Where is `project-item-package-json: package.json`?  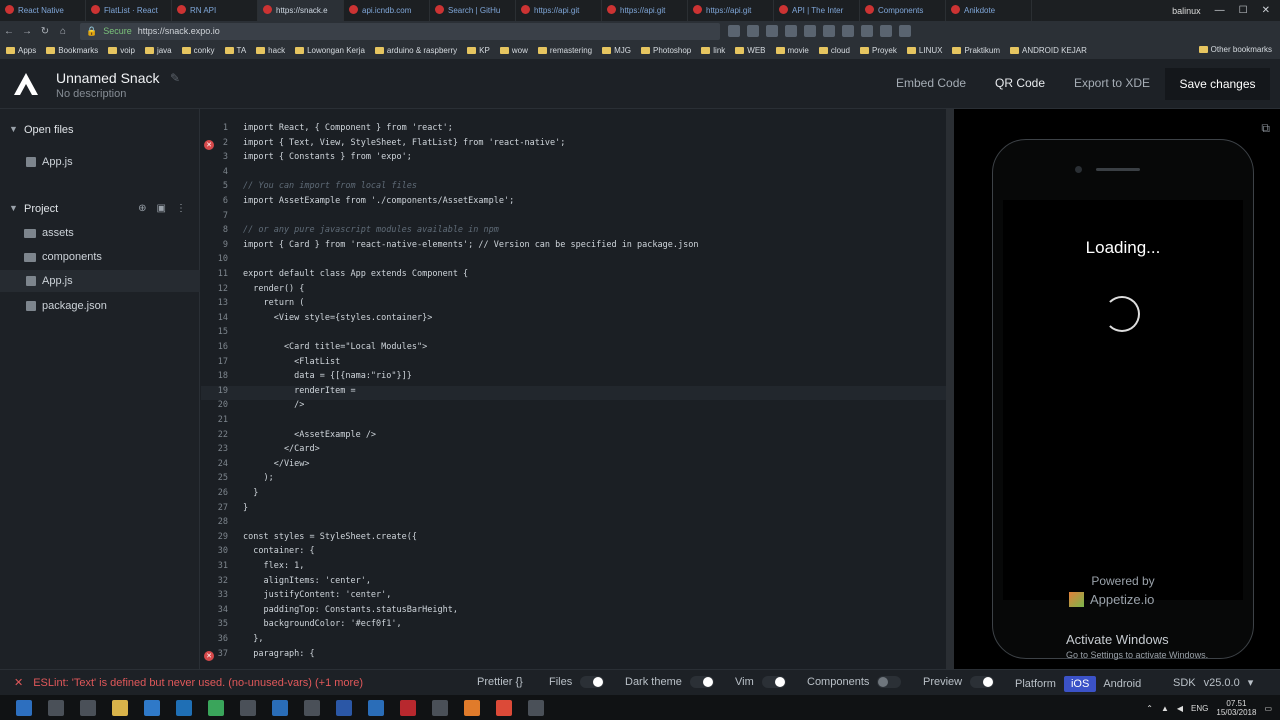 project-item-package-json: package.json is located at coordinates (100, 306).